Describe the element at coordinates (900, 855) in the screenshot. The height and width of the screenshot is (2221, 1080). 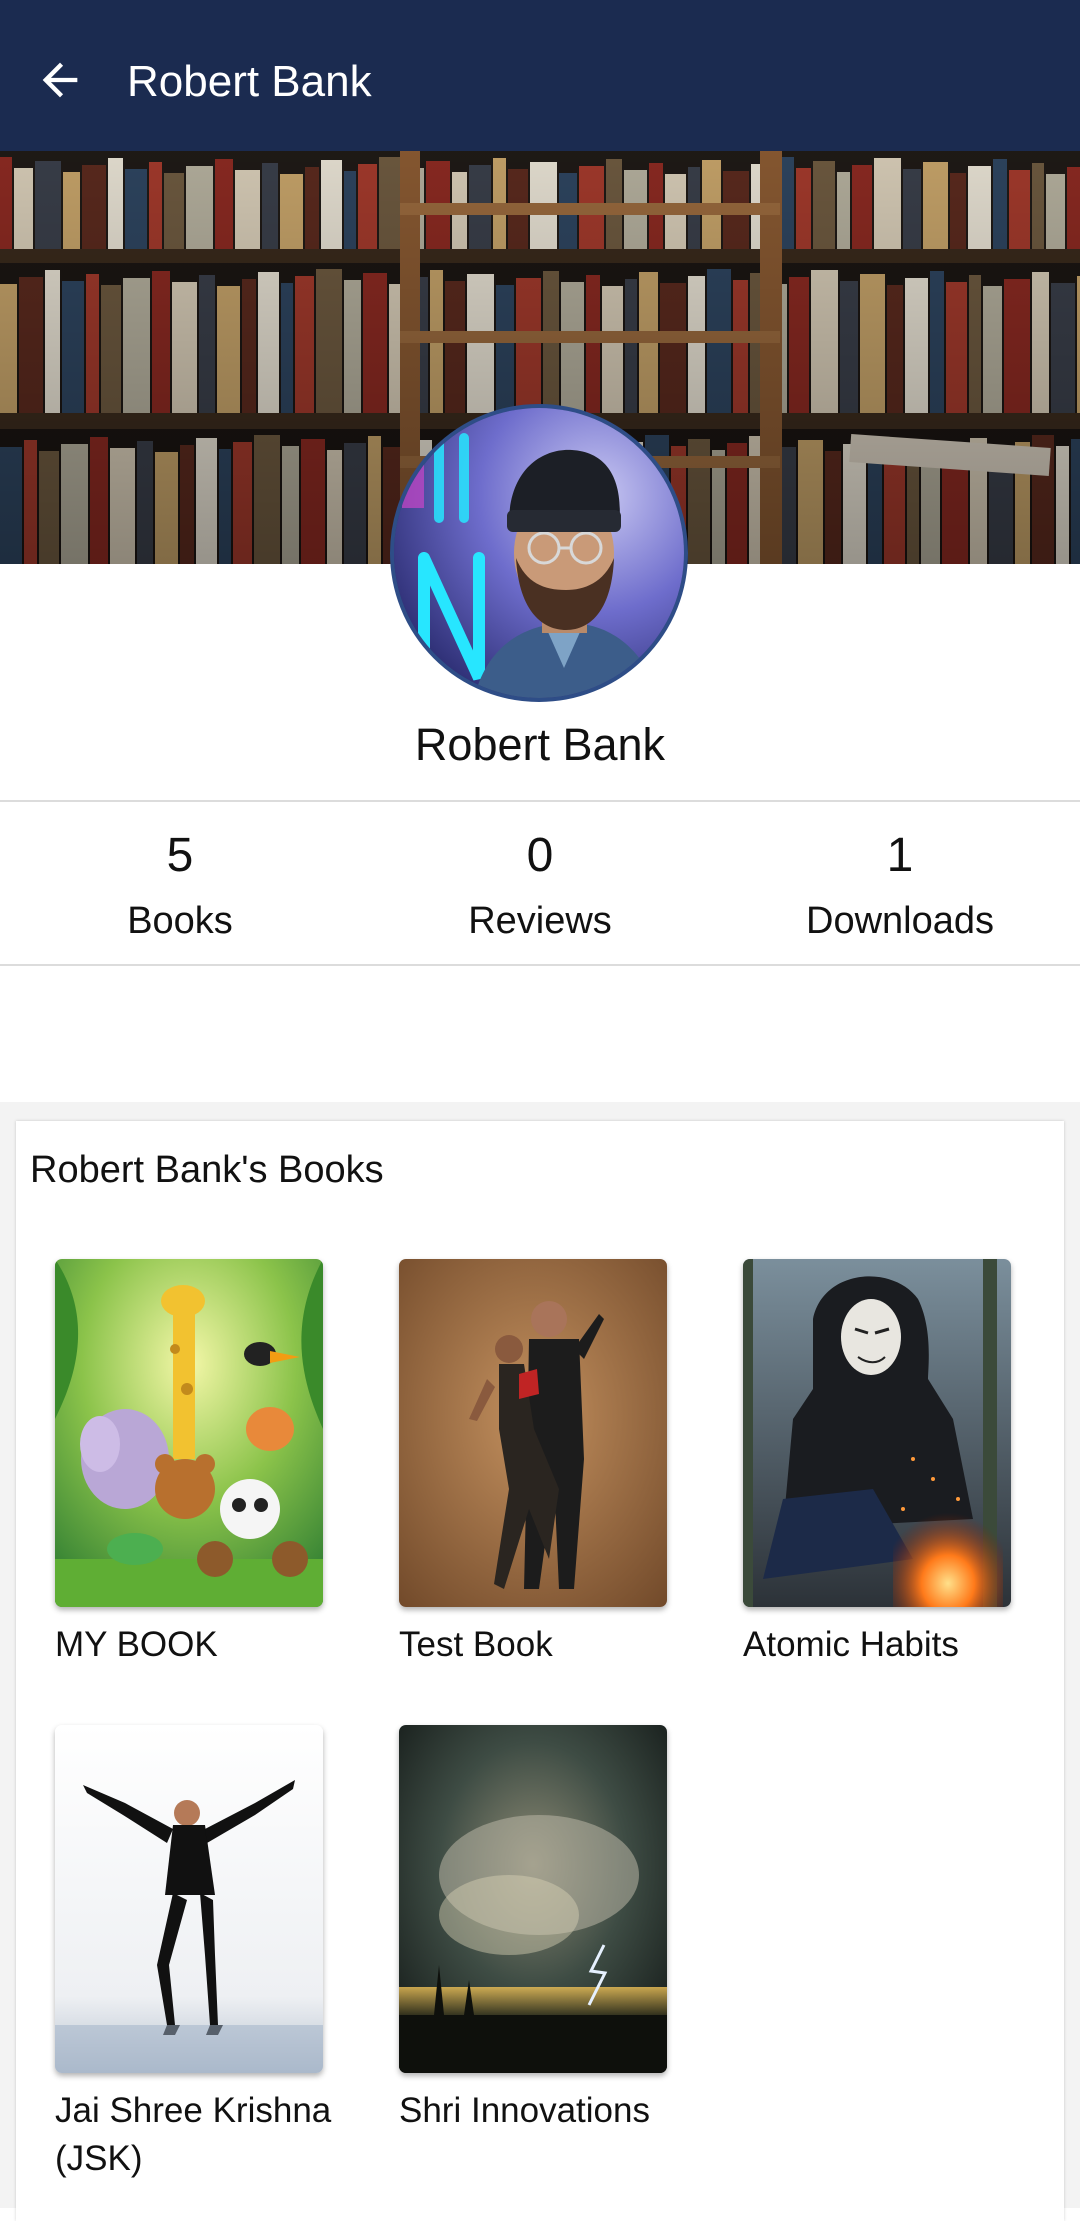
I see `stat-value: 1` at that location.